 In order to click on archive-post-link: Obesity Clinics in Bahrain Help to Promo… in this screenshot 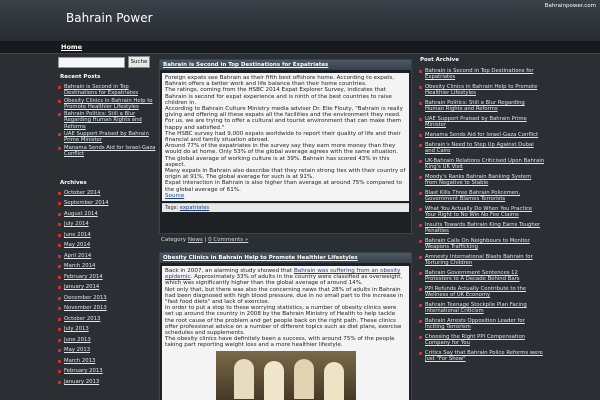, I will do `click(481, 90)`.